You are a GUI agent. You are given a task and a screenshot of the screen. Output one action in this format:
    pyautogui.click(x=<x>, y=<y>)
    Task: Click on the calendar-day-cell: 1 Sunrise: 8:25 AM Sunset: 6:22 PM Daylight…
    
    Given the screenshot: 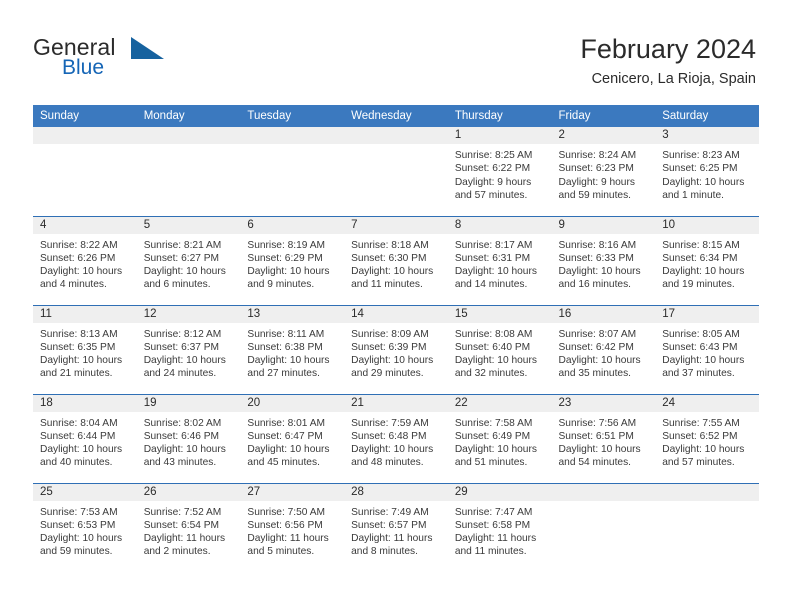 What is the action you would take?
    pyautogui.click(x=499, y=171)
    